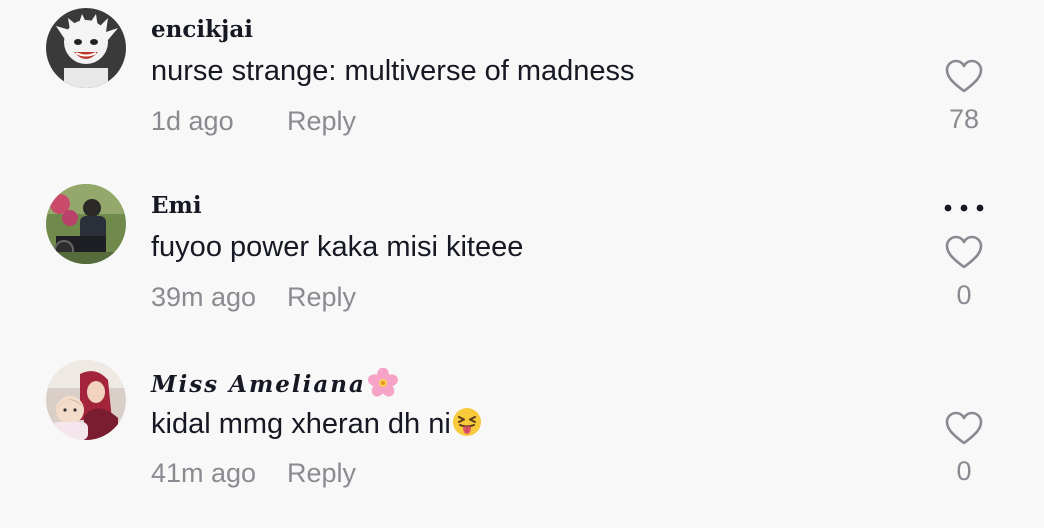 The width and height of the screenshot is (1044, 528). I want to click on comment-time: 41m ago, so click(204, 473).